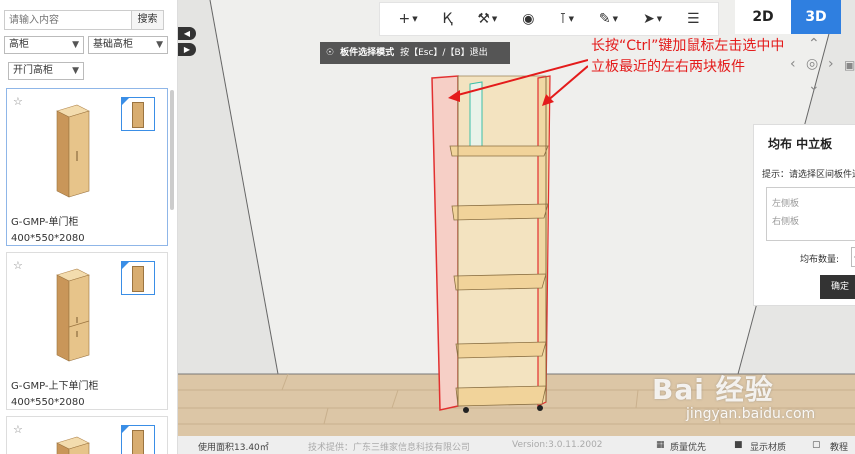 The width and height of the screenshot is (855, 454). I want to click on mode-exit-hint: 按【Esc】/【B】退出, so click(444, 53).